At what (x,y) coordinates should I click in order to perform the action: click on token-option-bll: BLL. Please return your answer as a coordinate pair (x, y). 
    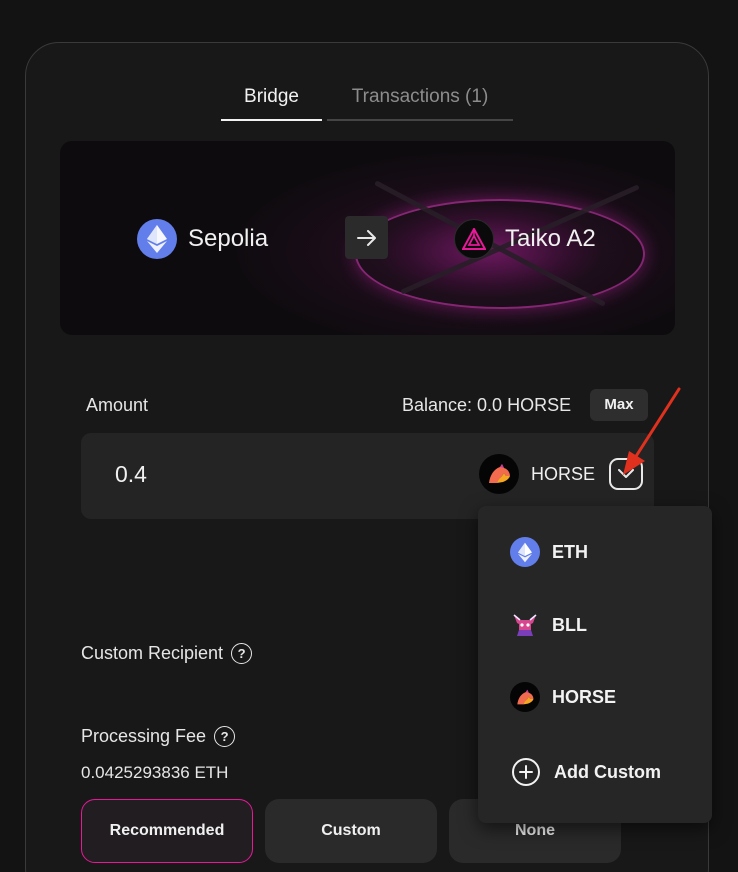
    Looking at the image, I should click on (548, 625).